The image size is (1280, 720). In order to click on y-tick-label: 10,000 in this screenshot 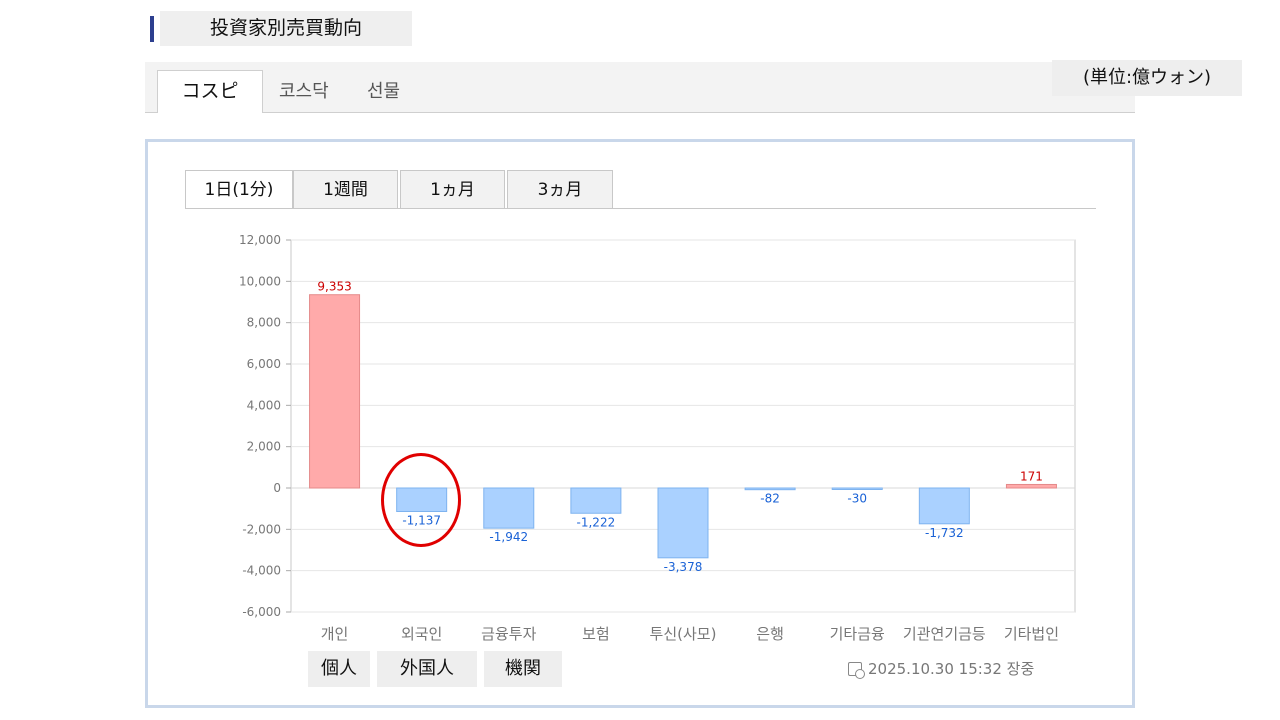, I will do `click(260, 281)`.